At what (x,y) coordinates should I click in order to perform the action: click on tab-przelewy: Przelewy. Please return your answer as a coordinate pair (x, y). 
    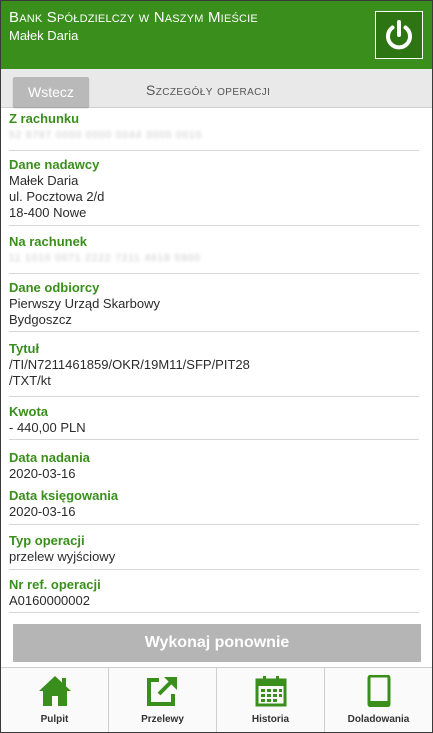
    Looking at the image, I should click on (163, 700).